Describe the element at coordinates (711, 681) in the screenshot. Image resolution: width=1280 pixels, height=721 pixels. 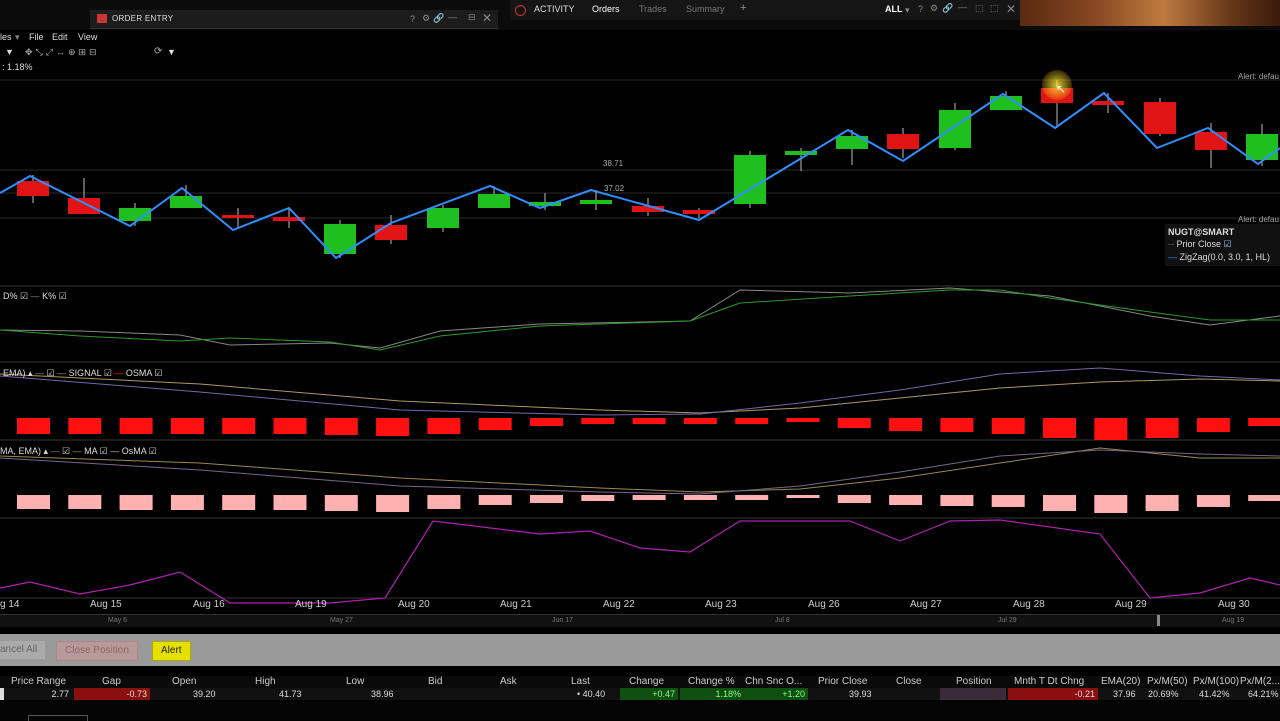
I see `col-header: Change %` at that location.